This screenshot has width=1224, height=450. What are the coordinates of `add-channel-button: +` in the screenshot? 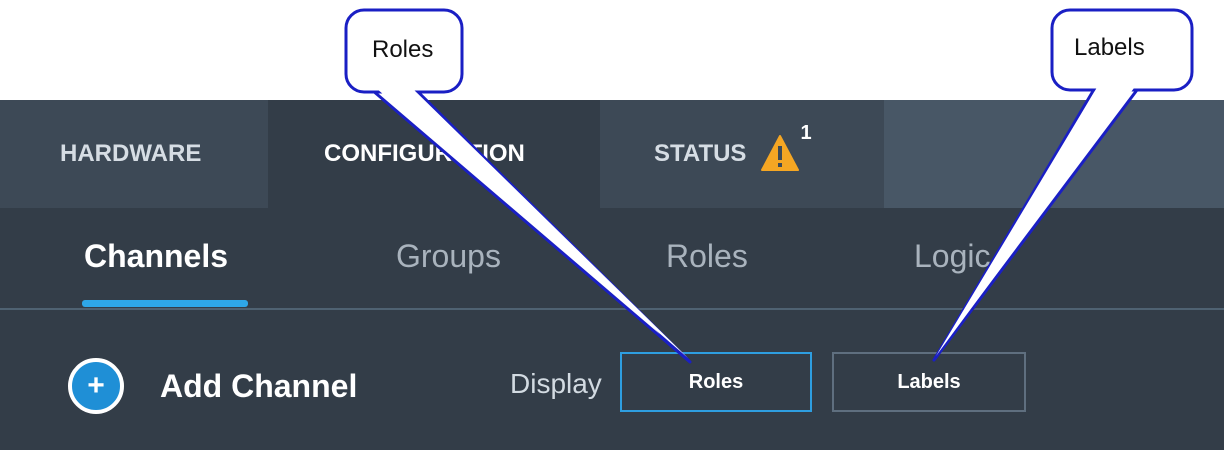 It's located at (96, 386).